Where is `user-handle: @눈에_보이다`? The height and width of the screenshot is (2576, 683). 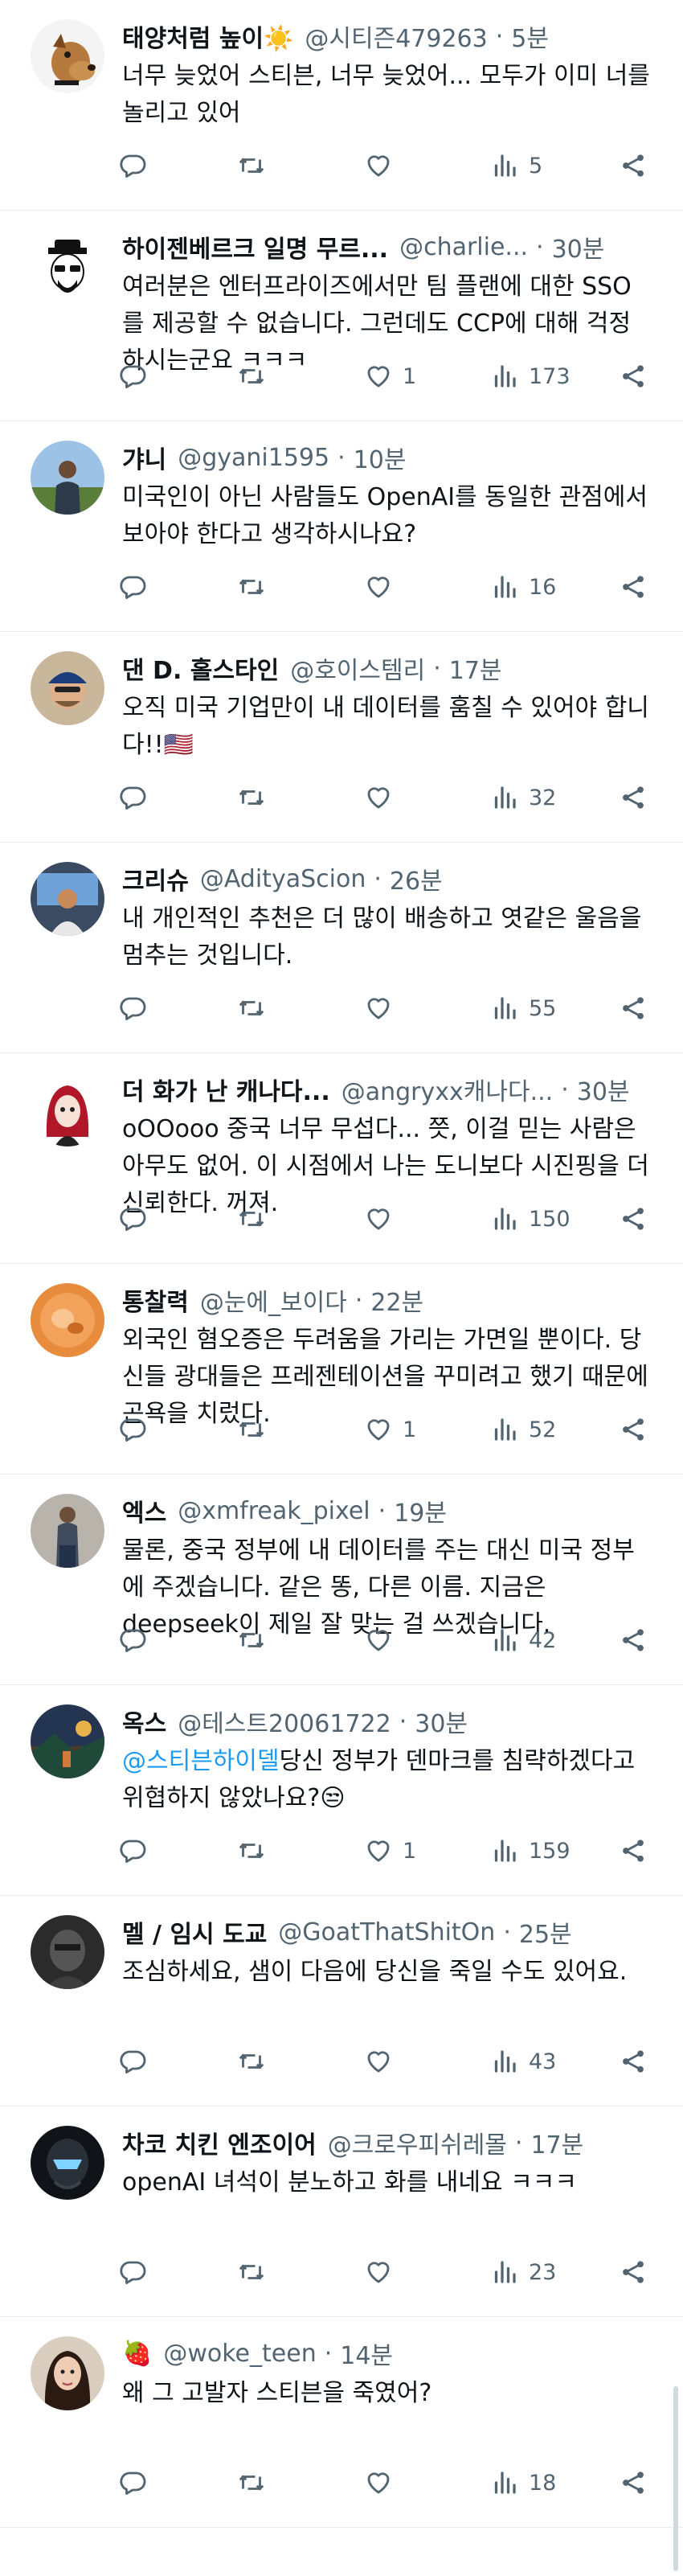
user-handle: @눈에_보이다 is located at coordinates (274, 1300).